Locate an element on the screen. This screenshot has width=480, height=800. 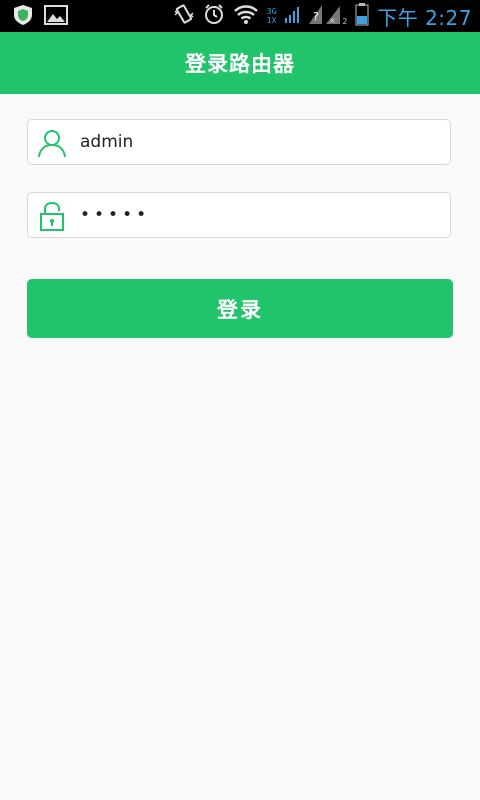
vibrate-icon is located at coordinates (184, 16).